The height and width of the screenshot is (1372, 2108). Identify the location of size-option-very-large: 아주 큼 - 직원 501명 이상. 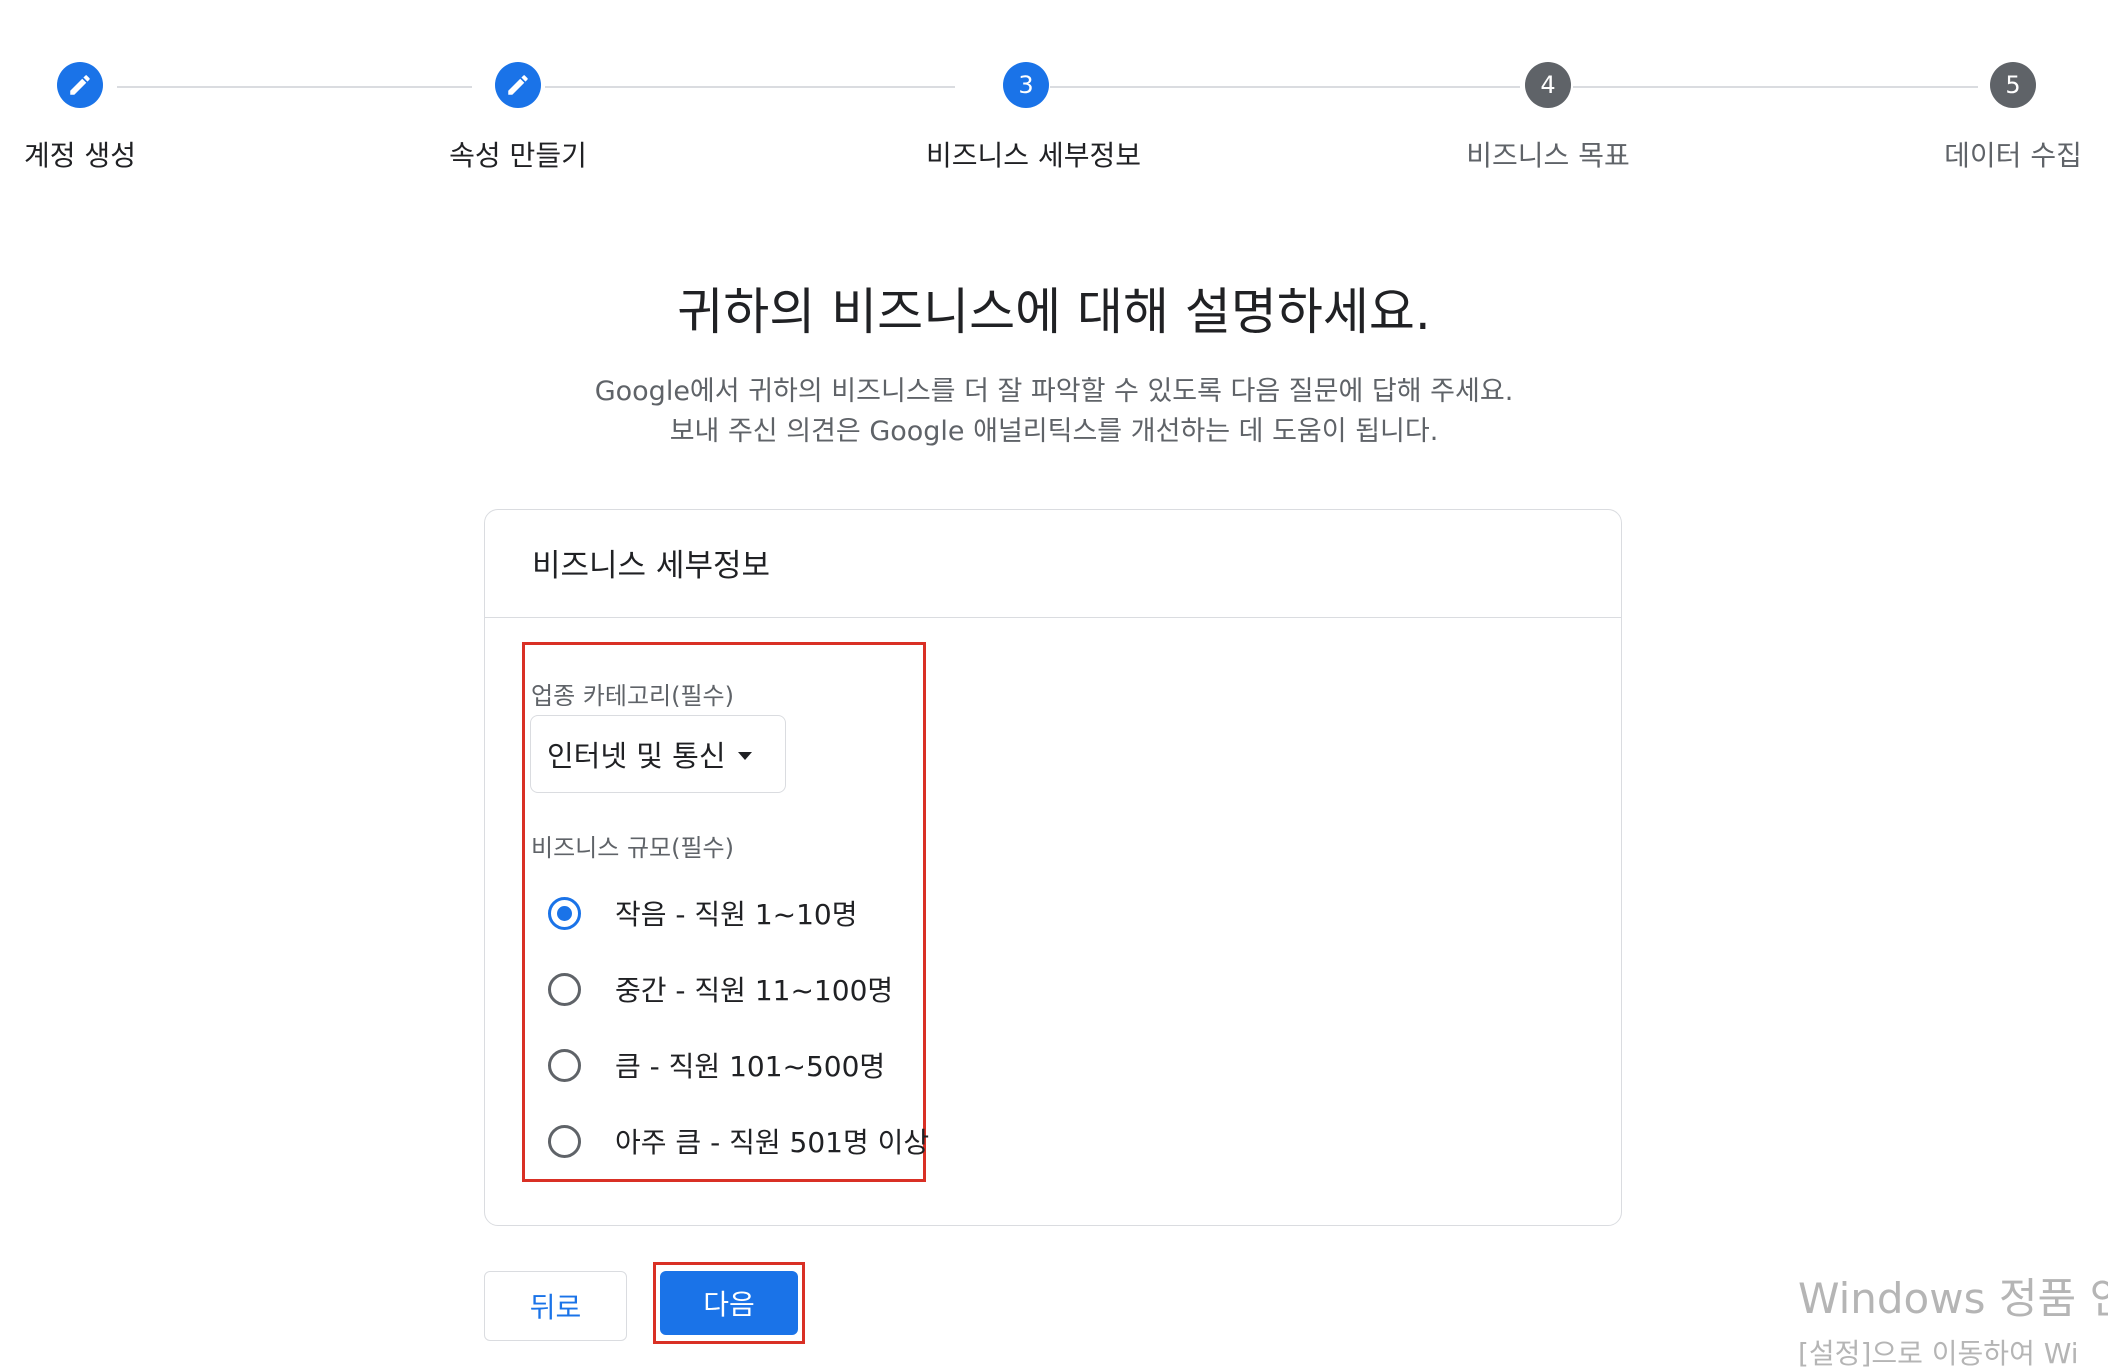
(738, 1141).